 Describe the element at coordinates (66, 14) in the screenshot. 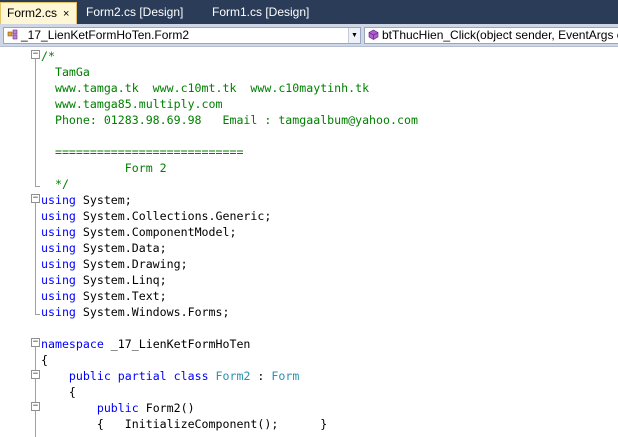

I see `close-icon: ×` at that location.